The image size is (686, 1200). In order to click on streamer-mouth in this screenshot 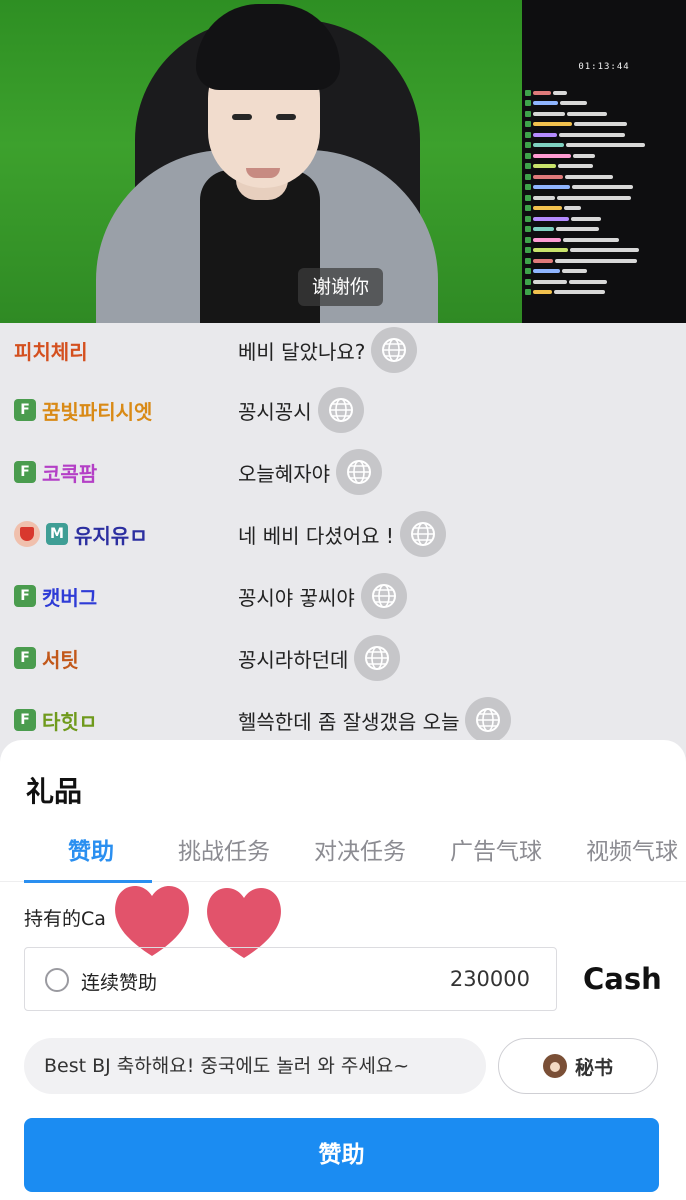, I will do `click(263, 173)`.